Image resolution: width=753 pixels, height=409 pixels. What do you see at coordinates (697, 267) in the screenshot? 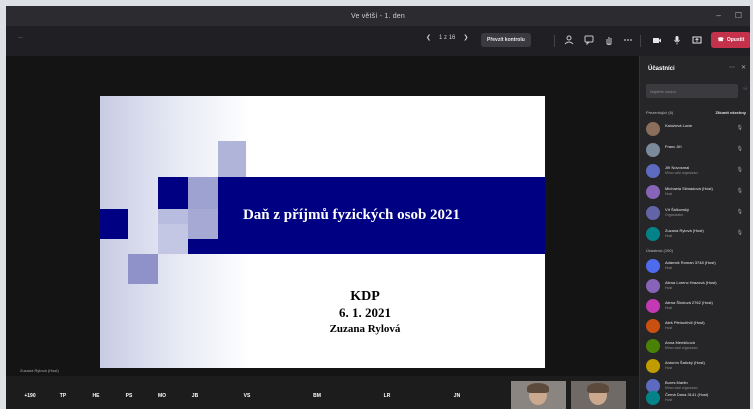
I see `participant-row: Adámek Roman 3748 (Host) Host` at bounding box center [697, 267].